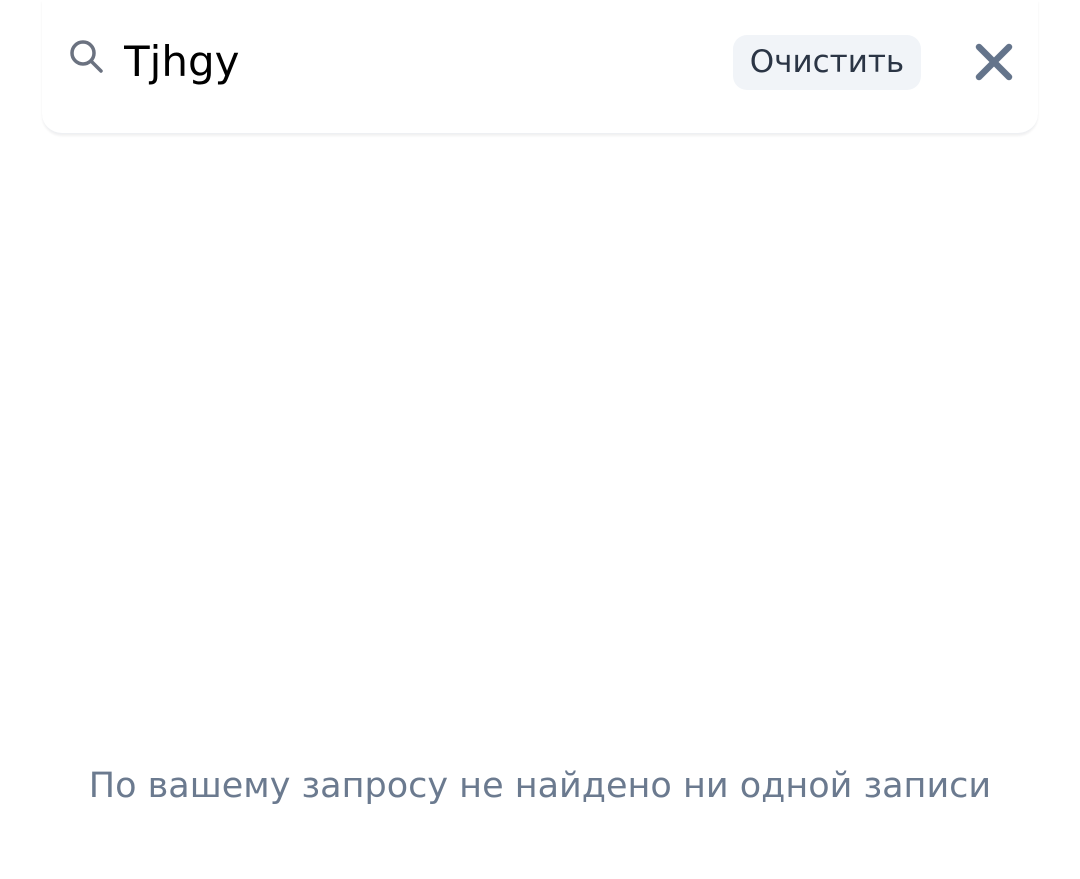  Describe the element at coordinates (86, 56) in the screenshot. I see `search-icon` at that location.